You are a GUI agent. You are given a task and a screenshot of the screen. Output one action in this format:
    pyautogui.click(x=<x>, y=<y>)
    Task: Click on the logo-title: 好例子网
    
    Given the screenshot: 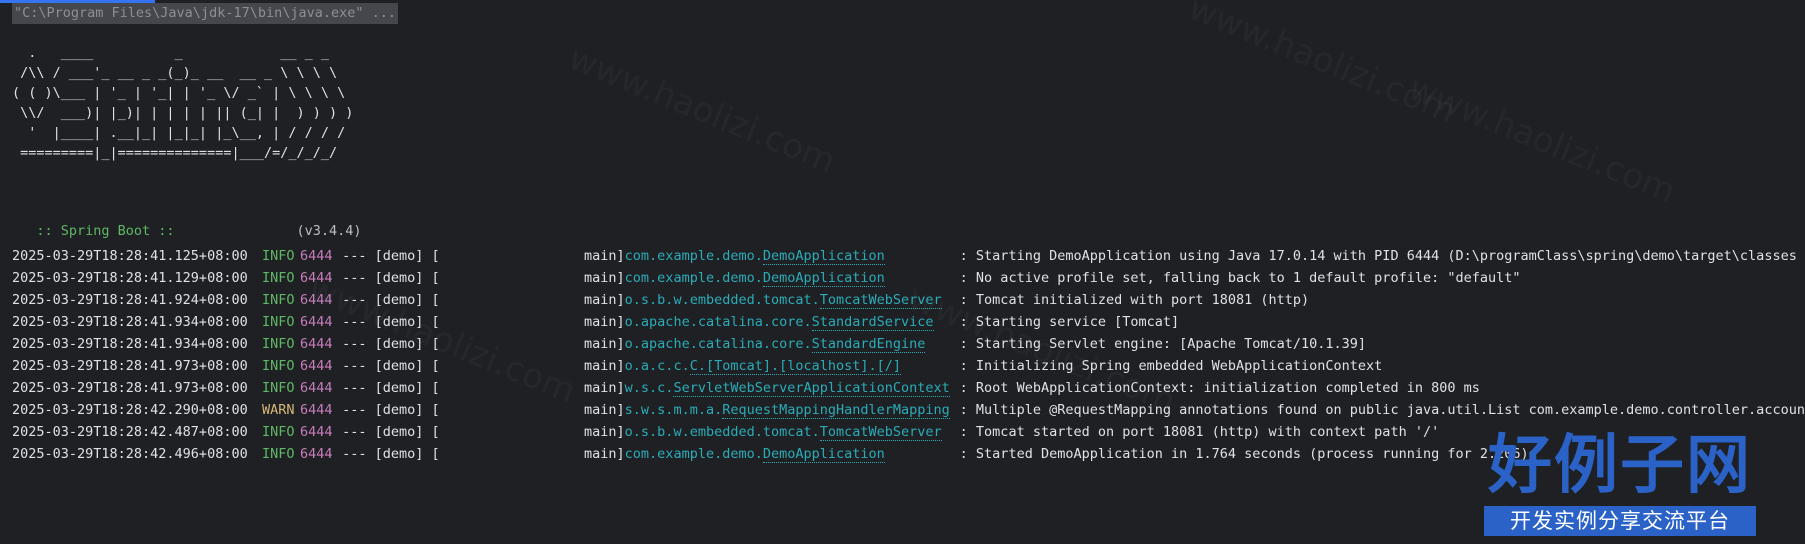 What is the action you would take?
    pyautogui.click(x=1620, y=465)
    